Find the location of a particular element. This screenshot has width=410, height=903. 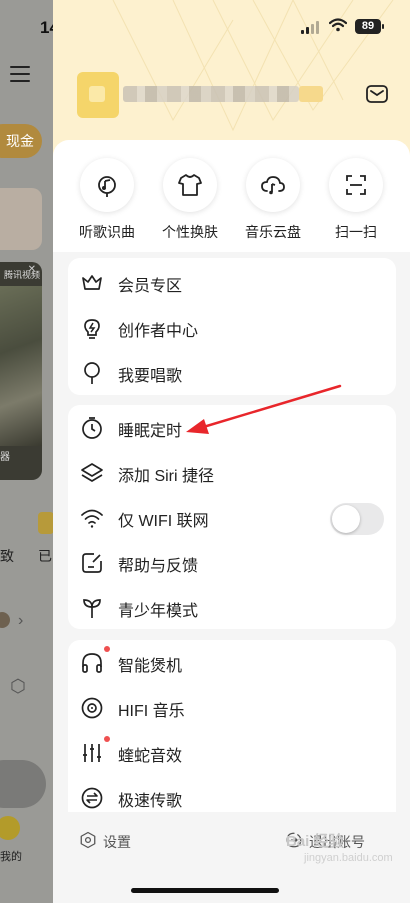

menu-item-help-feedback: 帮助与反馈 is located at coordinates (232, 562).